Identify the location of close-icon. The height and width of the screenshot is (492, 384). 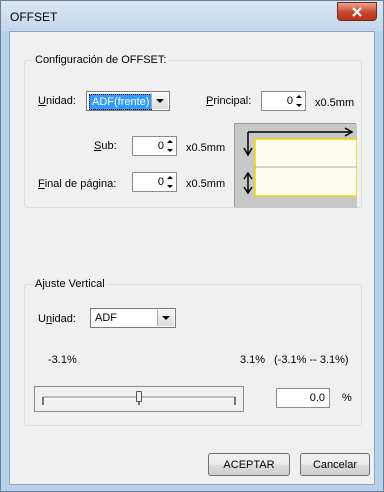
(357, 11).